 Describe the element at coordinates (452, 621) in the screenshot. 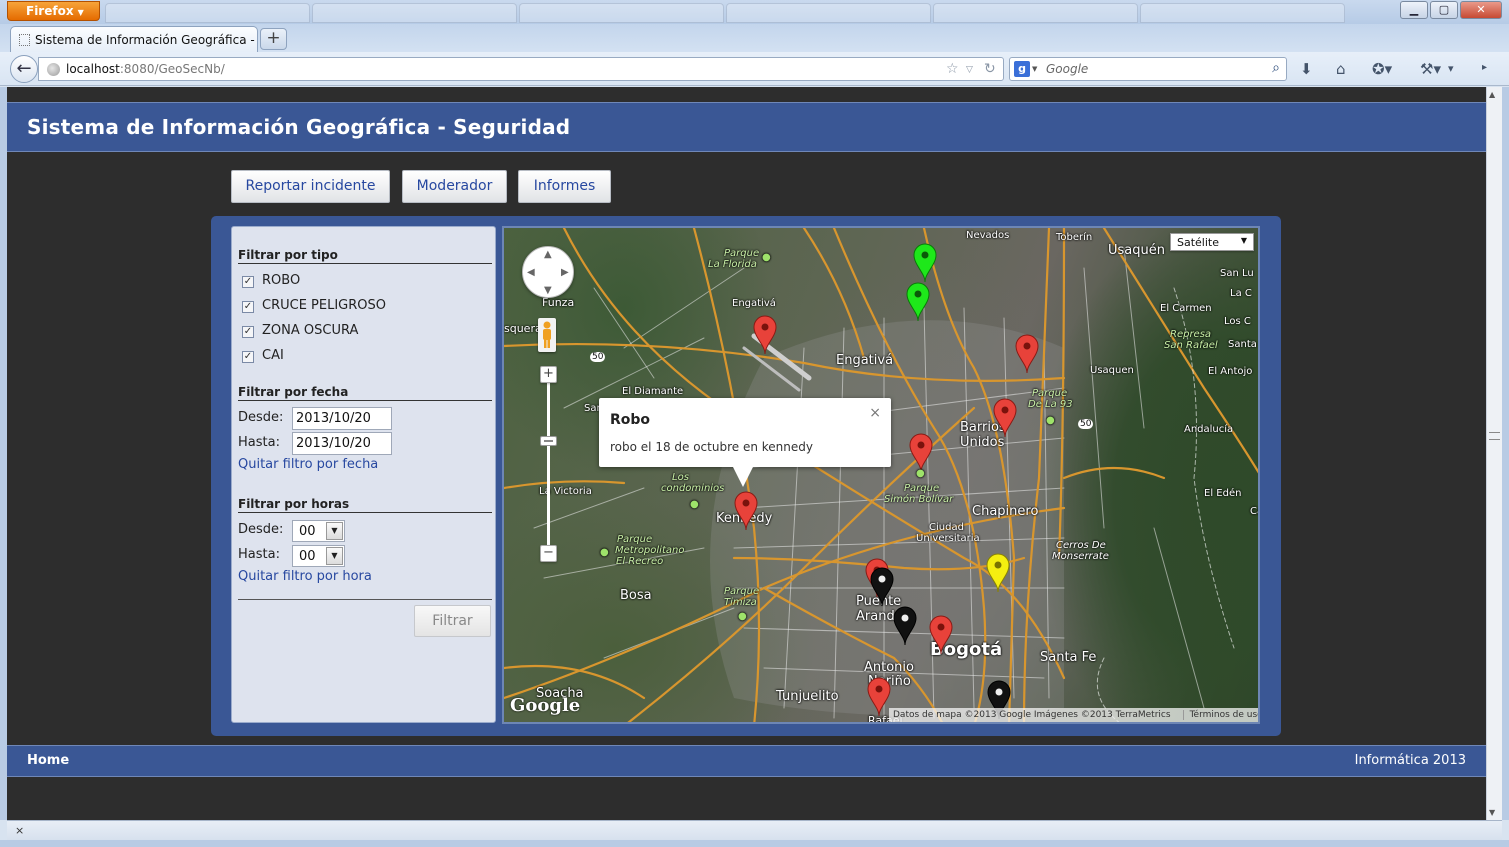

I see `filtrar-button: Filtrar` at that location.